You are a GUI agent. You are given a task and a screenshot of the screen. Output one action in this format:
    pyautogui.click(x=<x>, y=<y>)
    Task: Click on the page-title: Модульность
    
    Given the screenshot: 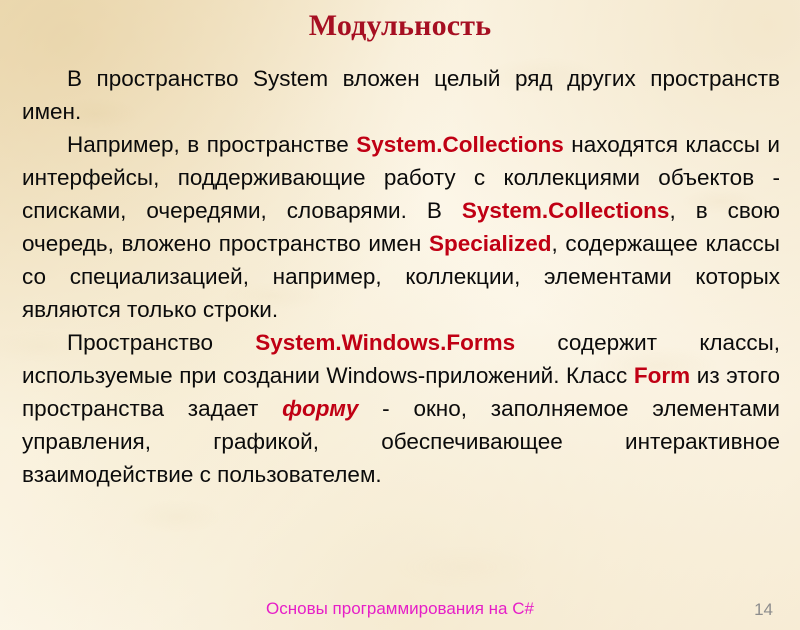 What is the action you would take?
    pyautogui.click(x=400, y=25)
    